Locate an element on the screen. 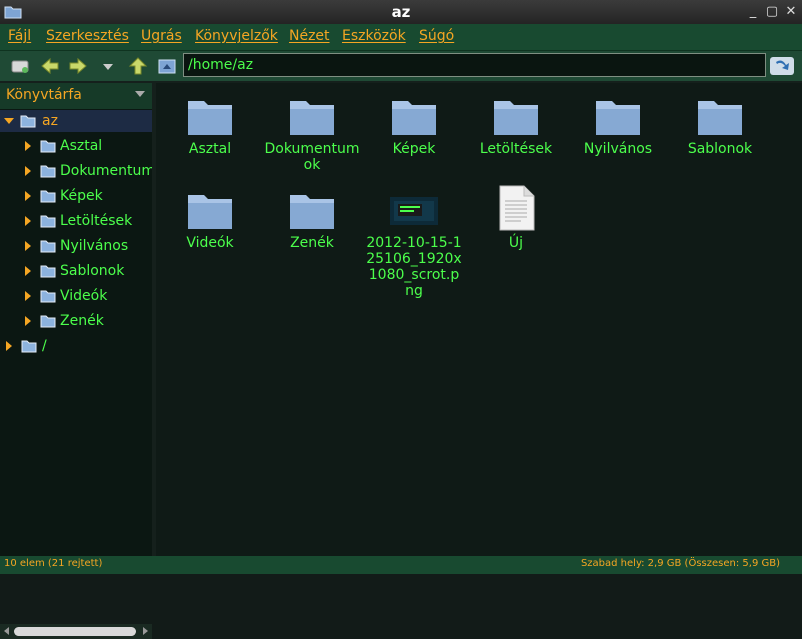 This screenshot has width=802, height=639. menu-view: Nézet is located at coordinates (309, 36).